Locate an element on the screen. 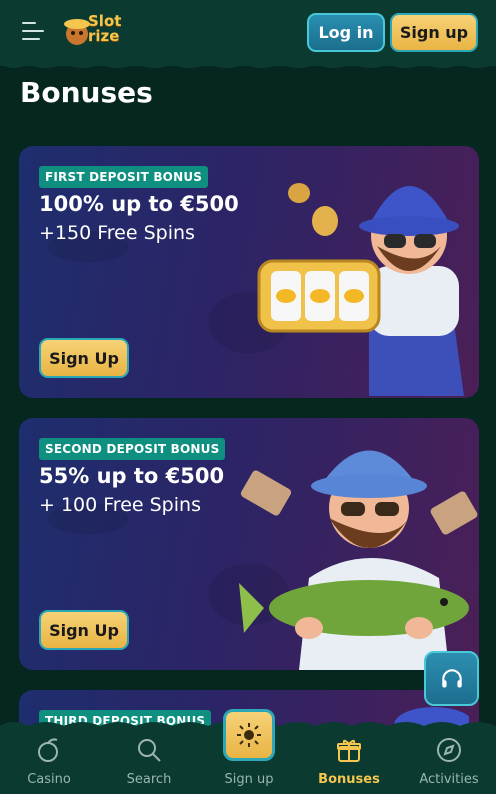 The width and height of the screenshot is (496, 794). nav-item-signup is located at coordinates (249, 735).